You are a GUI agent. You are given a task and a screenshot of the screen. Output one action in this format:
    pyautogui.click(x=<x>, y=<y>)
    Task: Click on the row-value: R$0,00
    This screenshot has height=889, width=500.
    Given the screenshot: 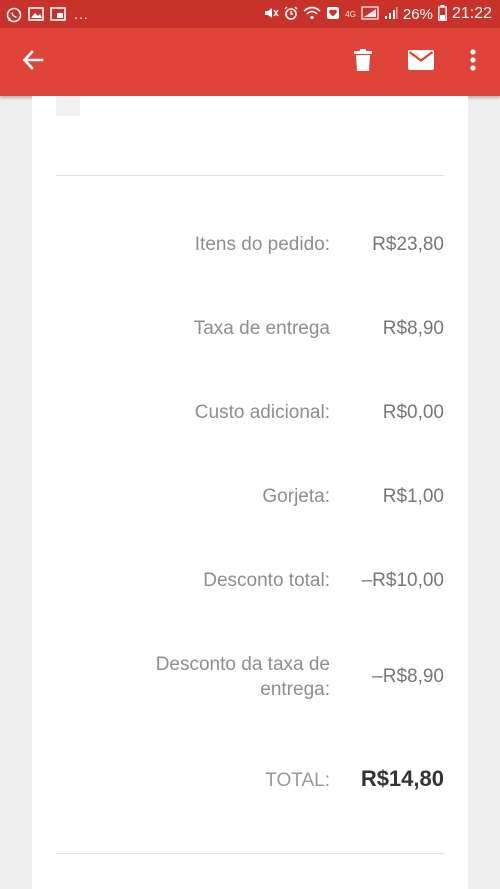 What is the action you would take?
    pyautogui.click(x=413, y=412)
    